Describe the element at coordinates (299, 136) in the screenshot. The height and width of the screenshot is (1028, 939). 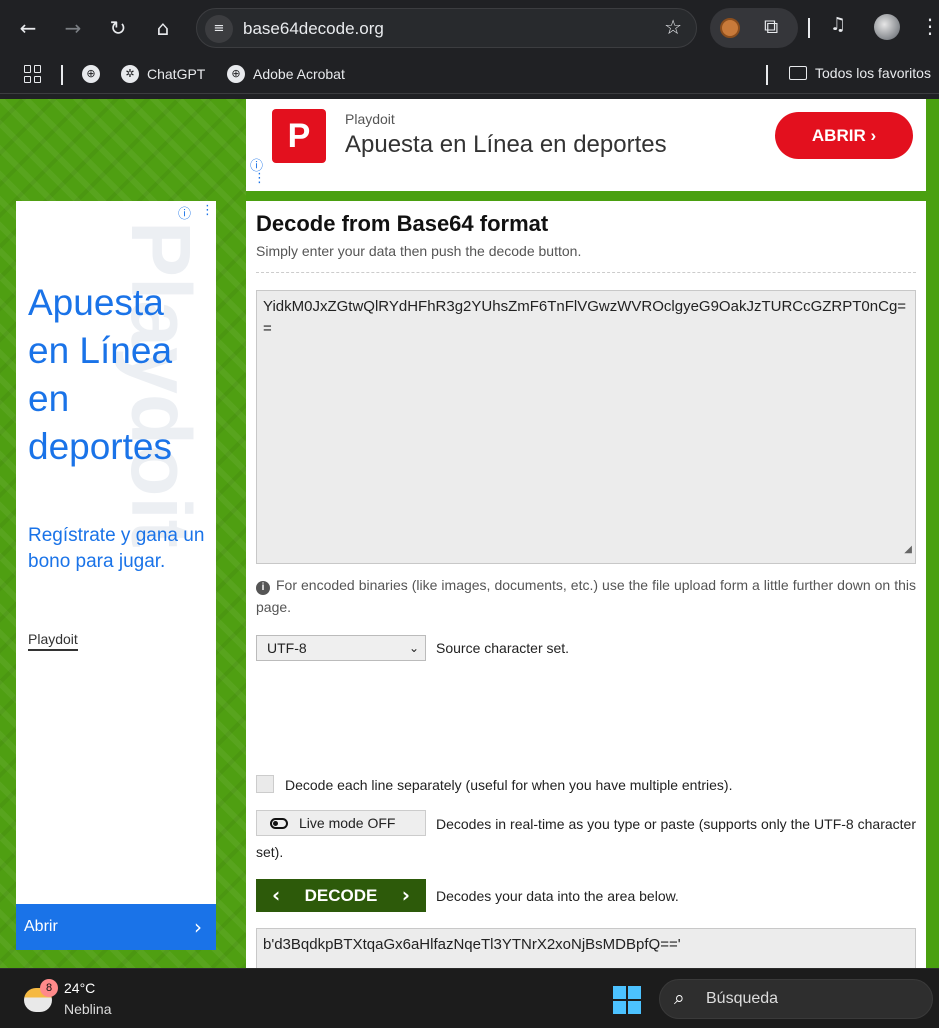
I see `playdoit-logo: P` at that location.